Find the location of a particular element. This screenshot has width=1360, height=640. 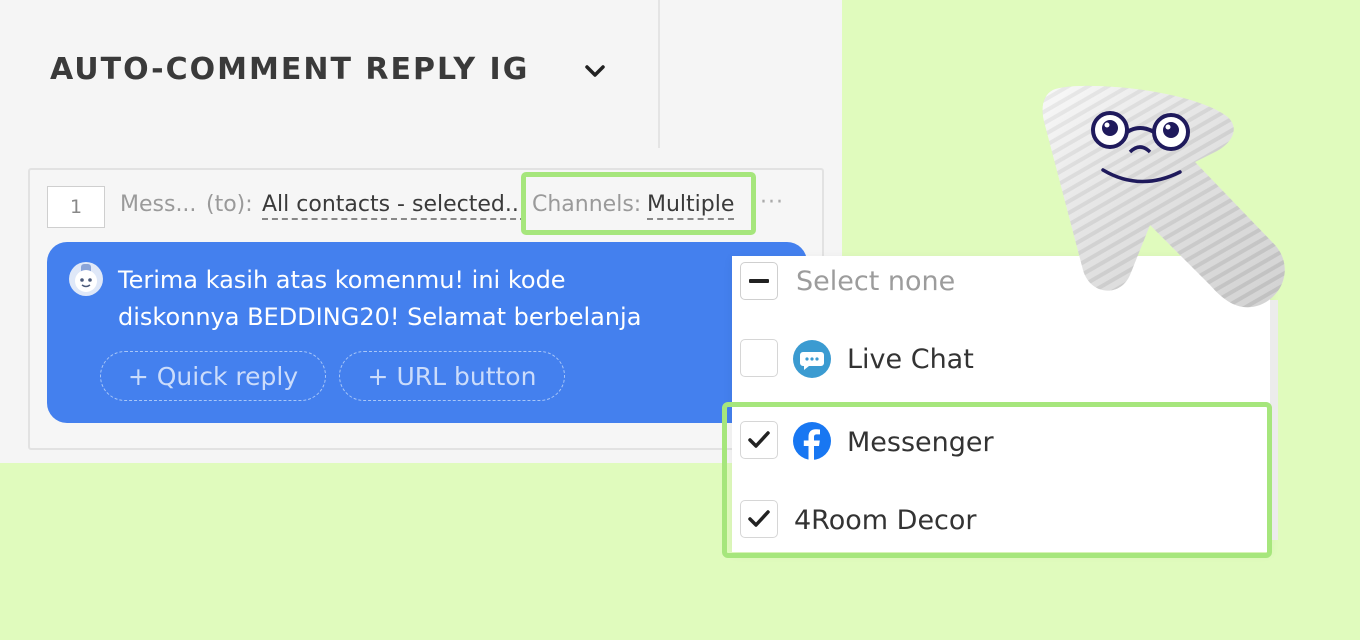

message-line-2: diskonnya BEDDING20! Selamat berbelanja is located at coordinates (380, 317).